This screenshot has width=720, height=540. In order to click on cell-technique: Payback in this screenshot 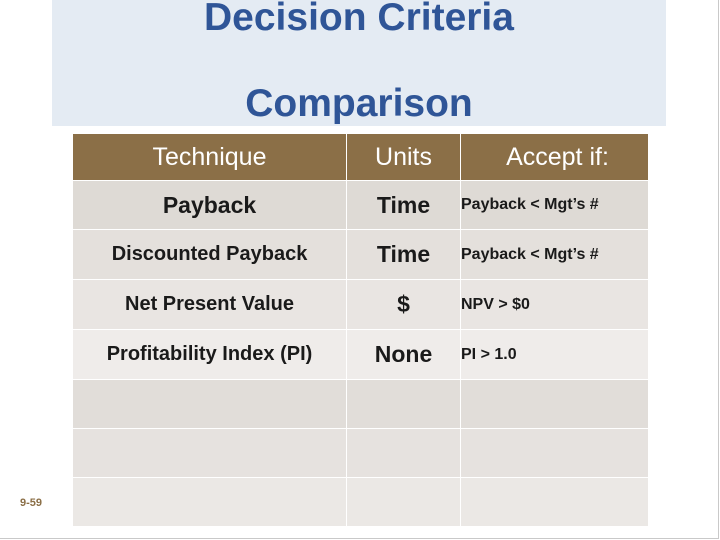, I will do `click(209, 205)`.